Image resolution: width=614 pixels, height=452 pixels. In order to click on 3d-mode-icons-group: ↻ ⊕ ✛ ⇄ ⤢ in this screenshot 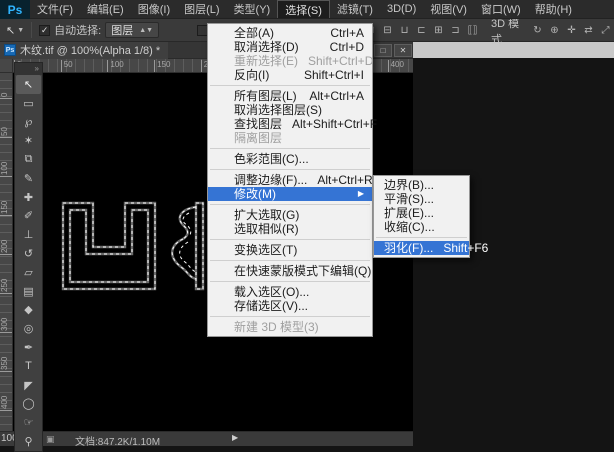, I will do `click(571, 30)`.